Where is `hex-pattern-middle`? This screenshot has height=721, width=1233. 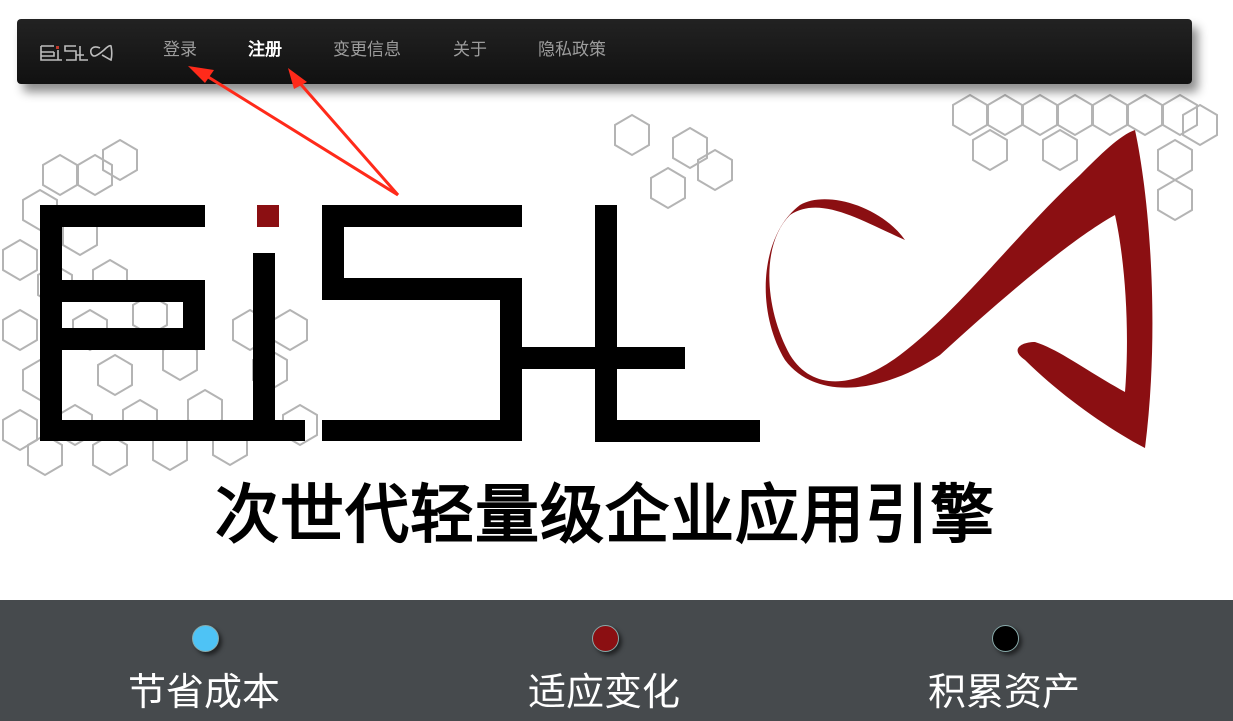
hex-pattern-middle is located at coordinates (673, 161).